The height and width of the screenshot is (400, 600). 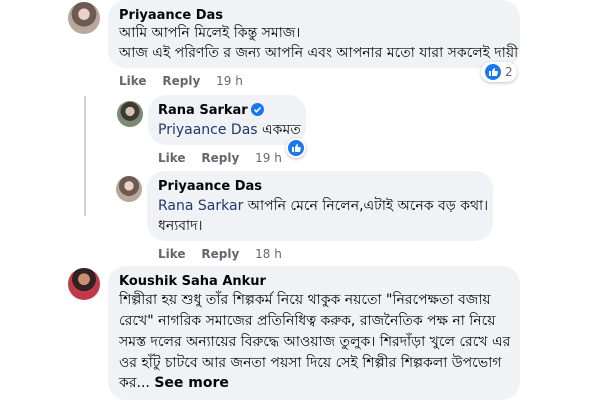 I want to click on comment-timestamp: 18 h, so click(x=268, y=254).